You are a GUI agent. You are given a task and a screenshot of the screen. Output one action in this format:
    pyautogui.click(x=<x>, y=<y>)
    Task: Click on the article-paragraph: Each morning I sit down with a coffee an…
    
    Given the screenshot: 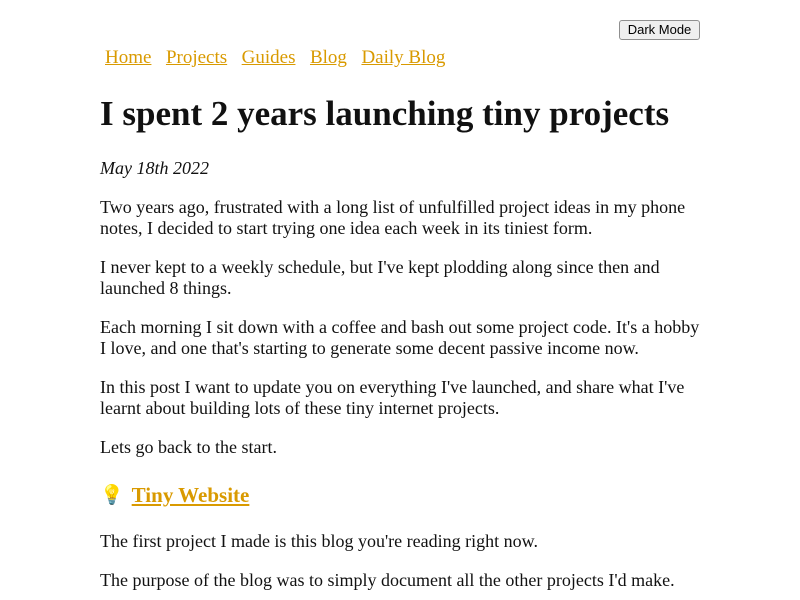 What is the action you would take?
    pyautogui.click(x=400, y=337)
    